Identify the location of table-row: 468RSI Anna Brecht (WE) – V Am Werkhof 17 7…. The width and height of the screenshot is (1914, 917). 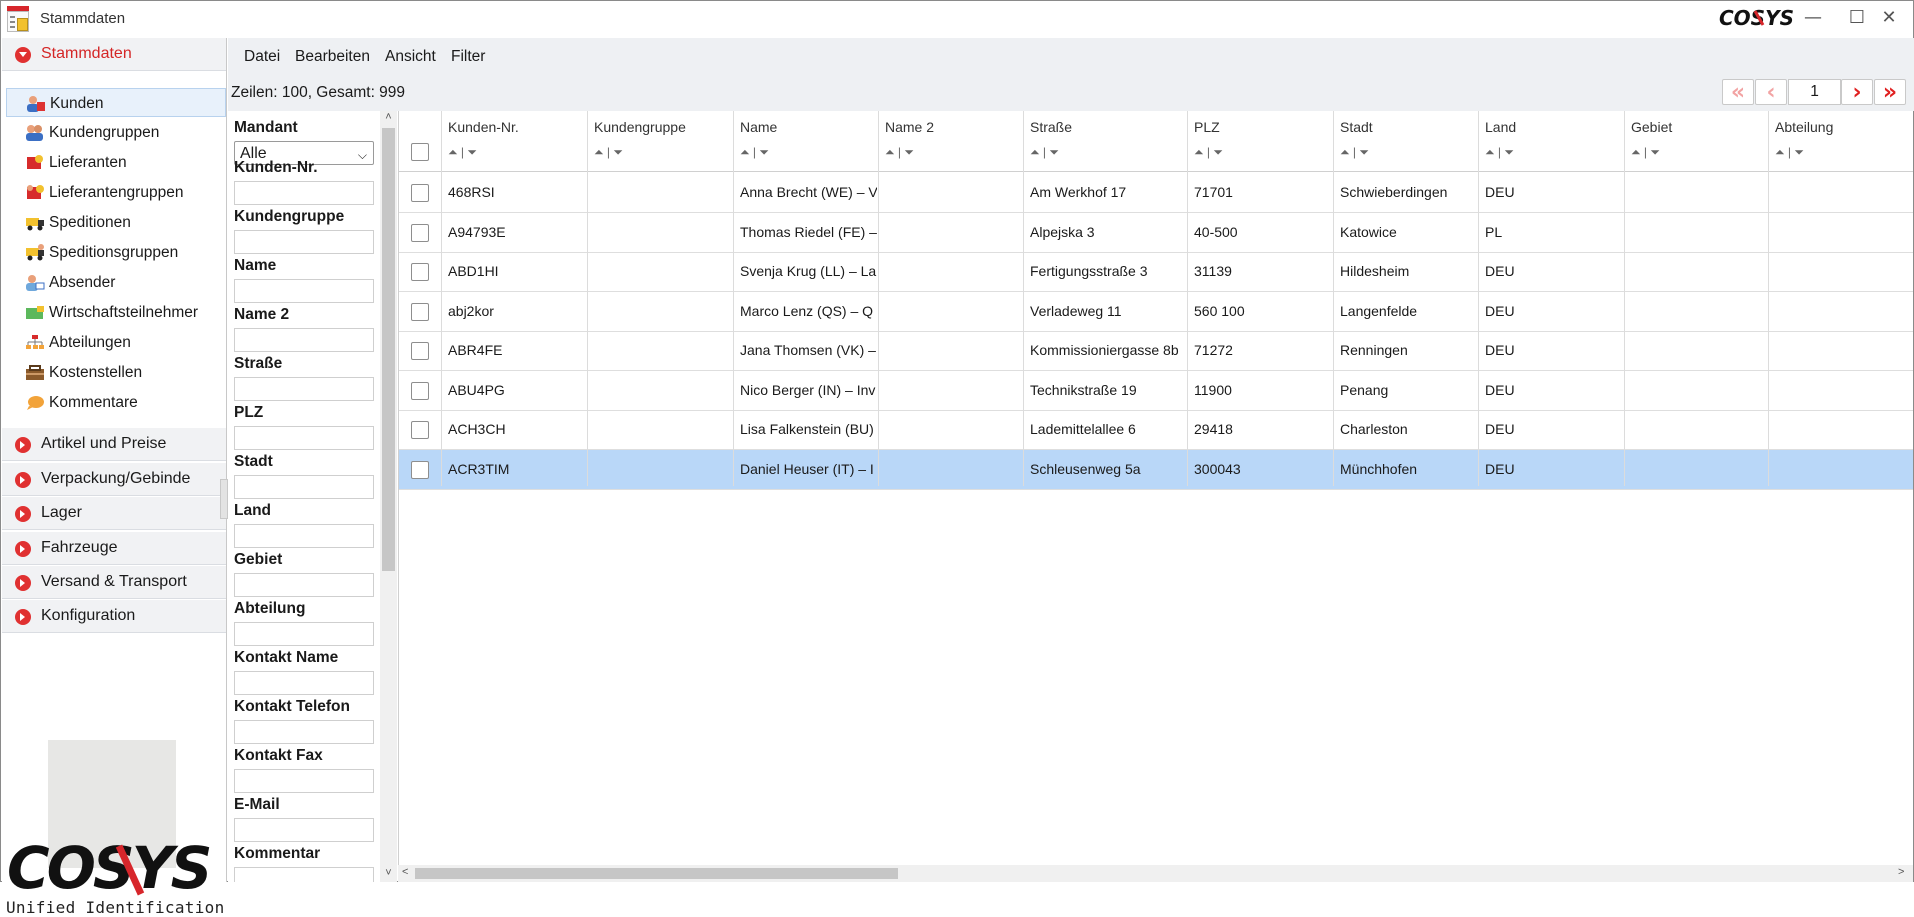
(1156, 193).